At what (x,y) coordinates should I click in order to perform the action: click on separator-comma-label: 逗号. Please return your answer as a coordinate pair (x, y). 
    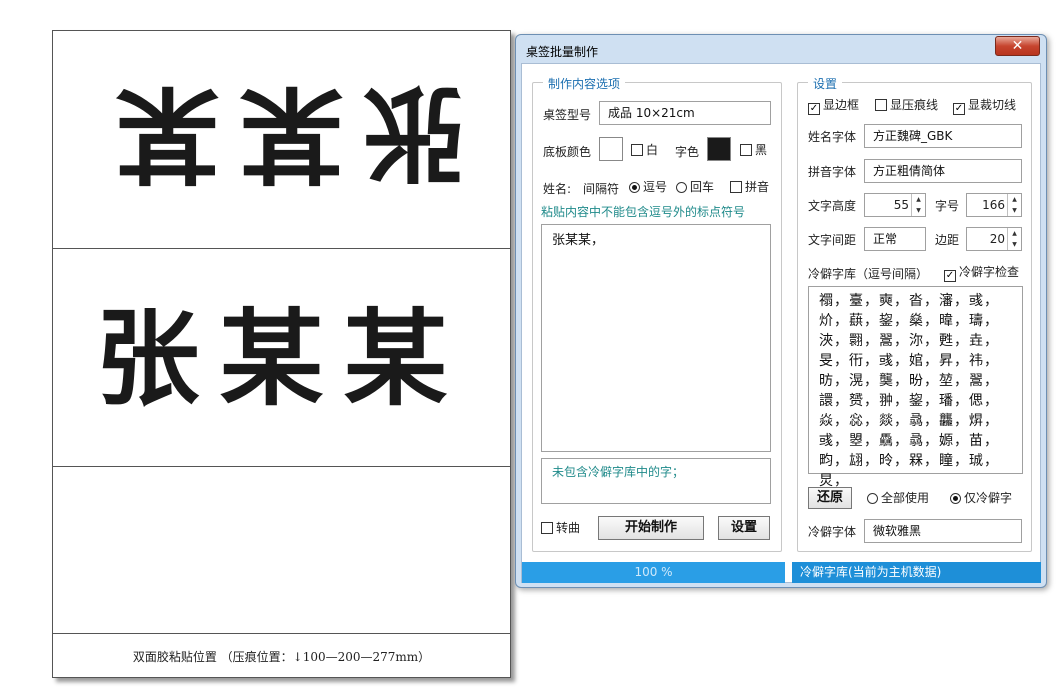
    Looking at the image, I should click on (655, 187).